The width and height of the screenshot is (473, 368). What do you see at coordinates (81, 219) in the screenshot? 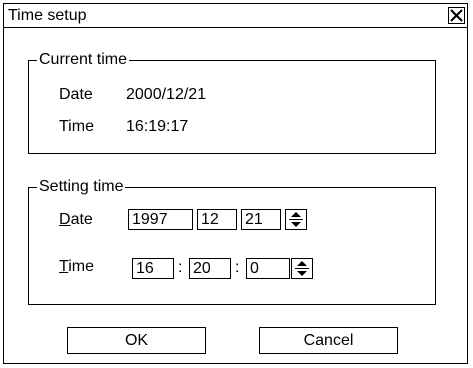
I see `setting-date-label-rest: ate` at bounding box center [81, 219].